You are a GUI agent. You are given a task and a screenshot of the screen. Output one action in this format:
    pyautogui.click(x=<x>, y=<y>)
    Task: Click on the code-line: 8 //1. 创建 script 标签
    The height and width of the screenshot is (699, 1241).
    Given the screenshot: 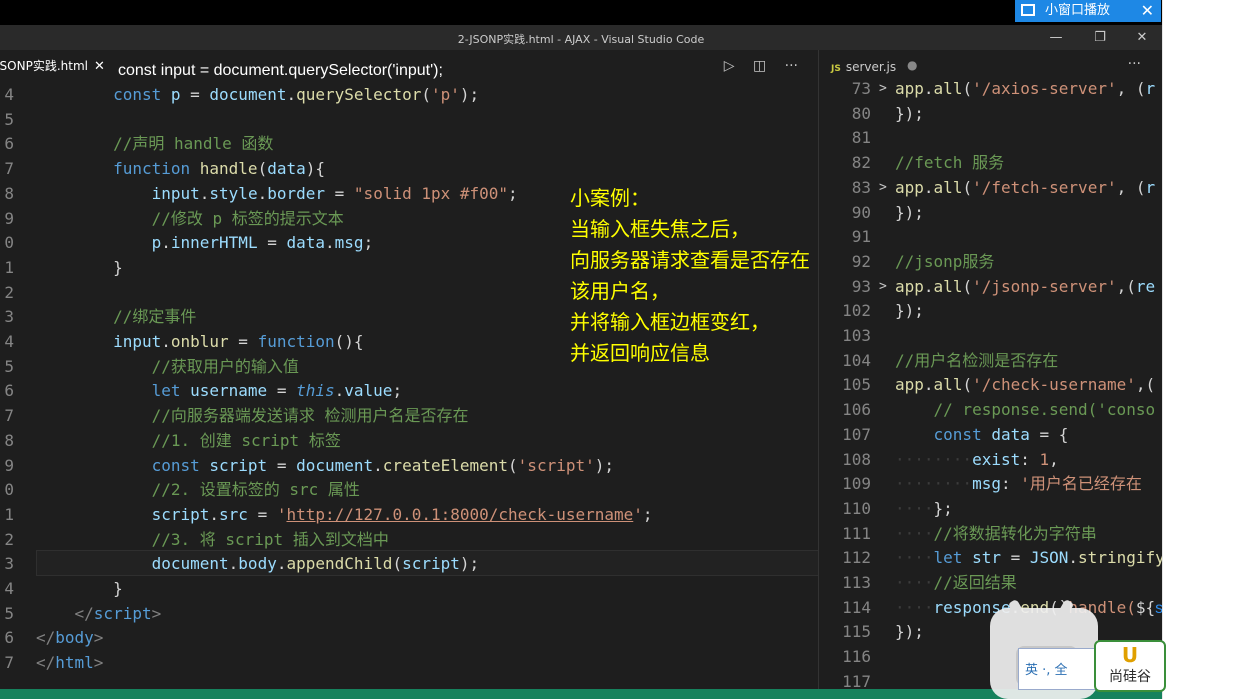 What is the action you would take?
    pyautogui.click(x=409, y=441)
    